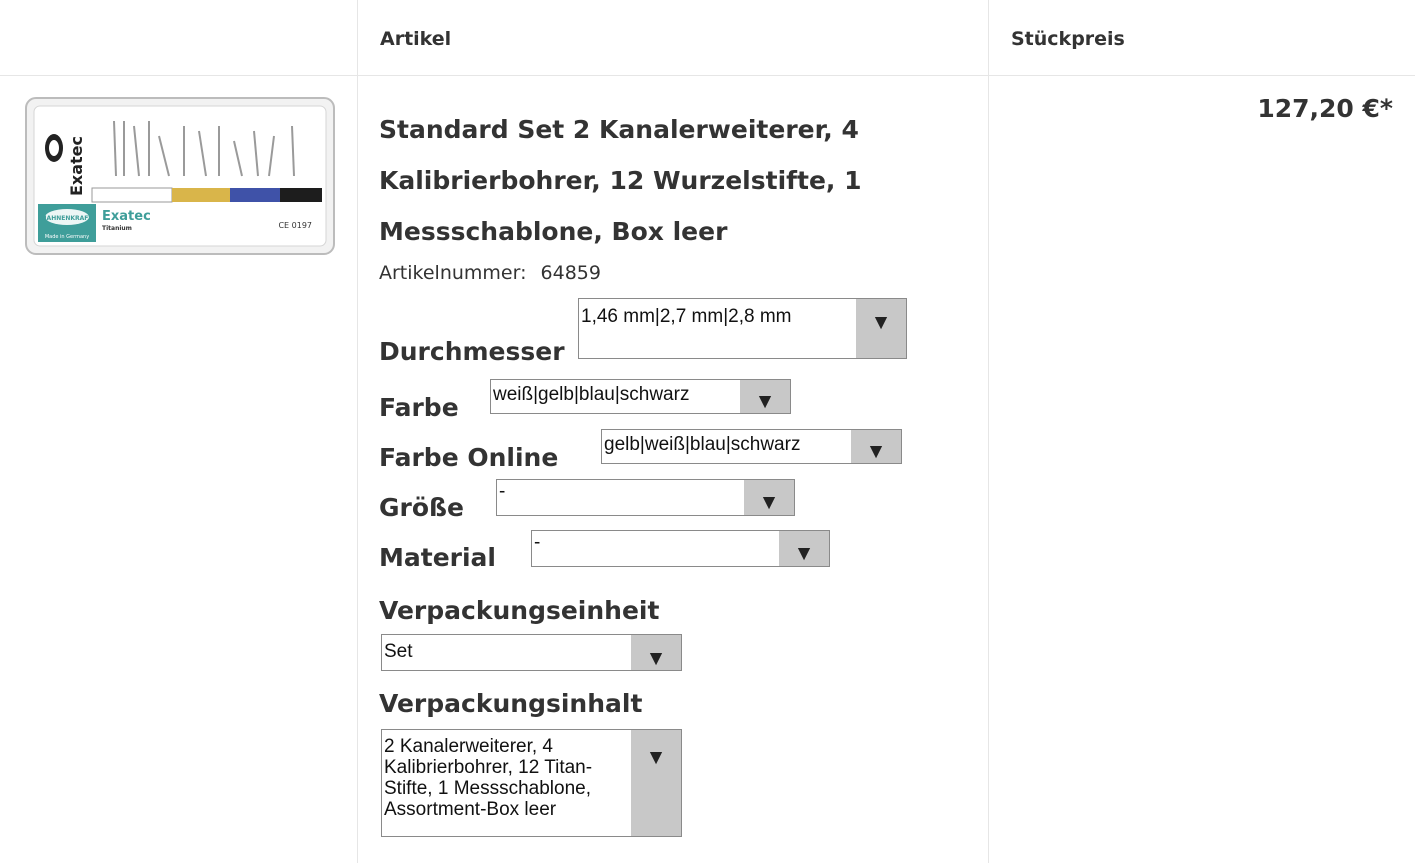 Image resolution: width=1415 pixels, height=863 pixels. I want to click on unit-price: 127,20 €*, so click(1325, 108).